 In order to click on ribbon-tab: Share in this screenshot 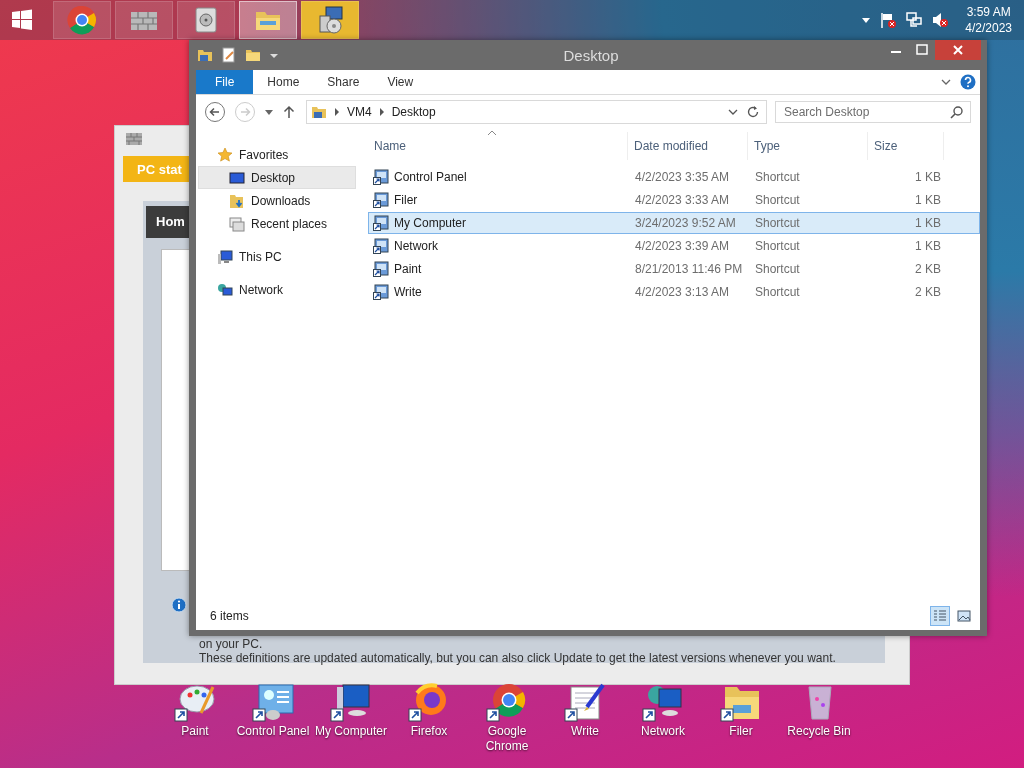, I will do `click(343, 82)`.